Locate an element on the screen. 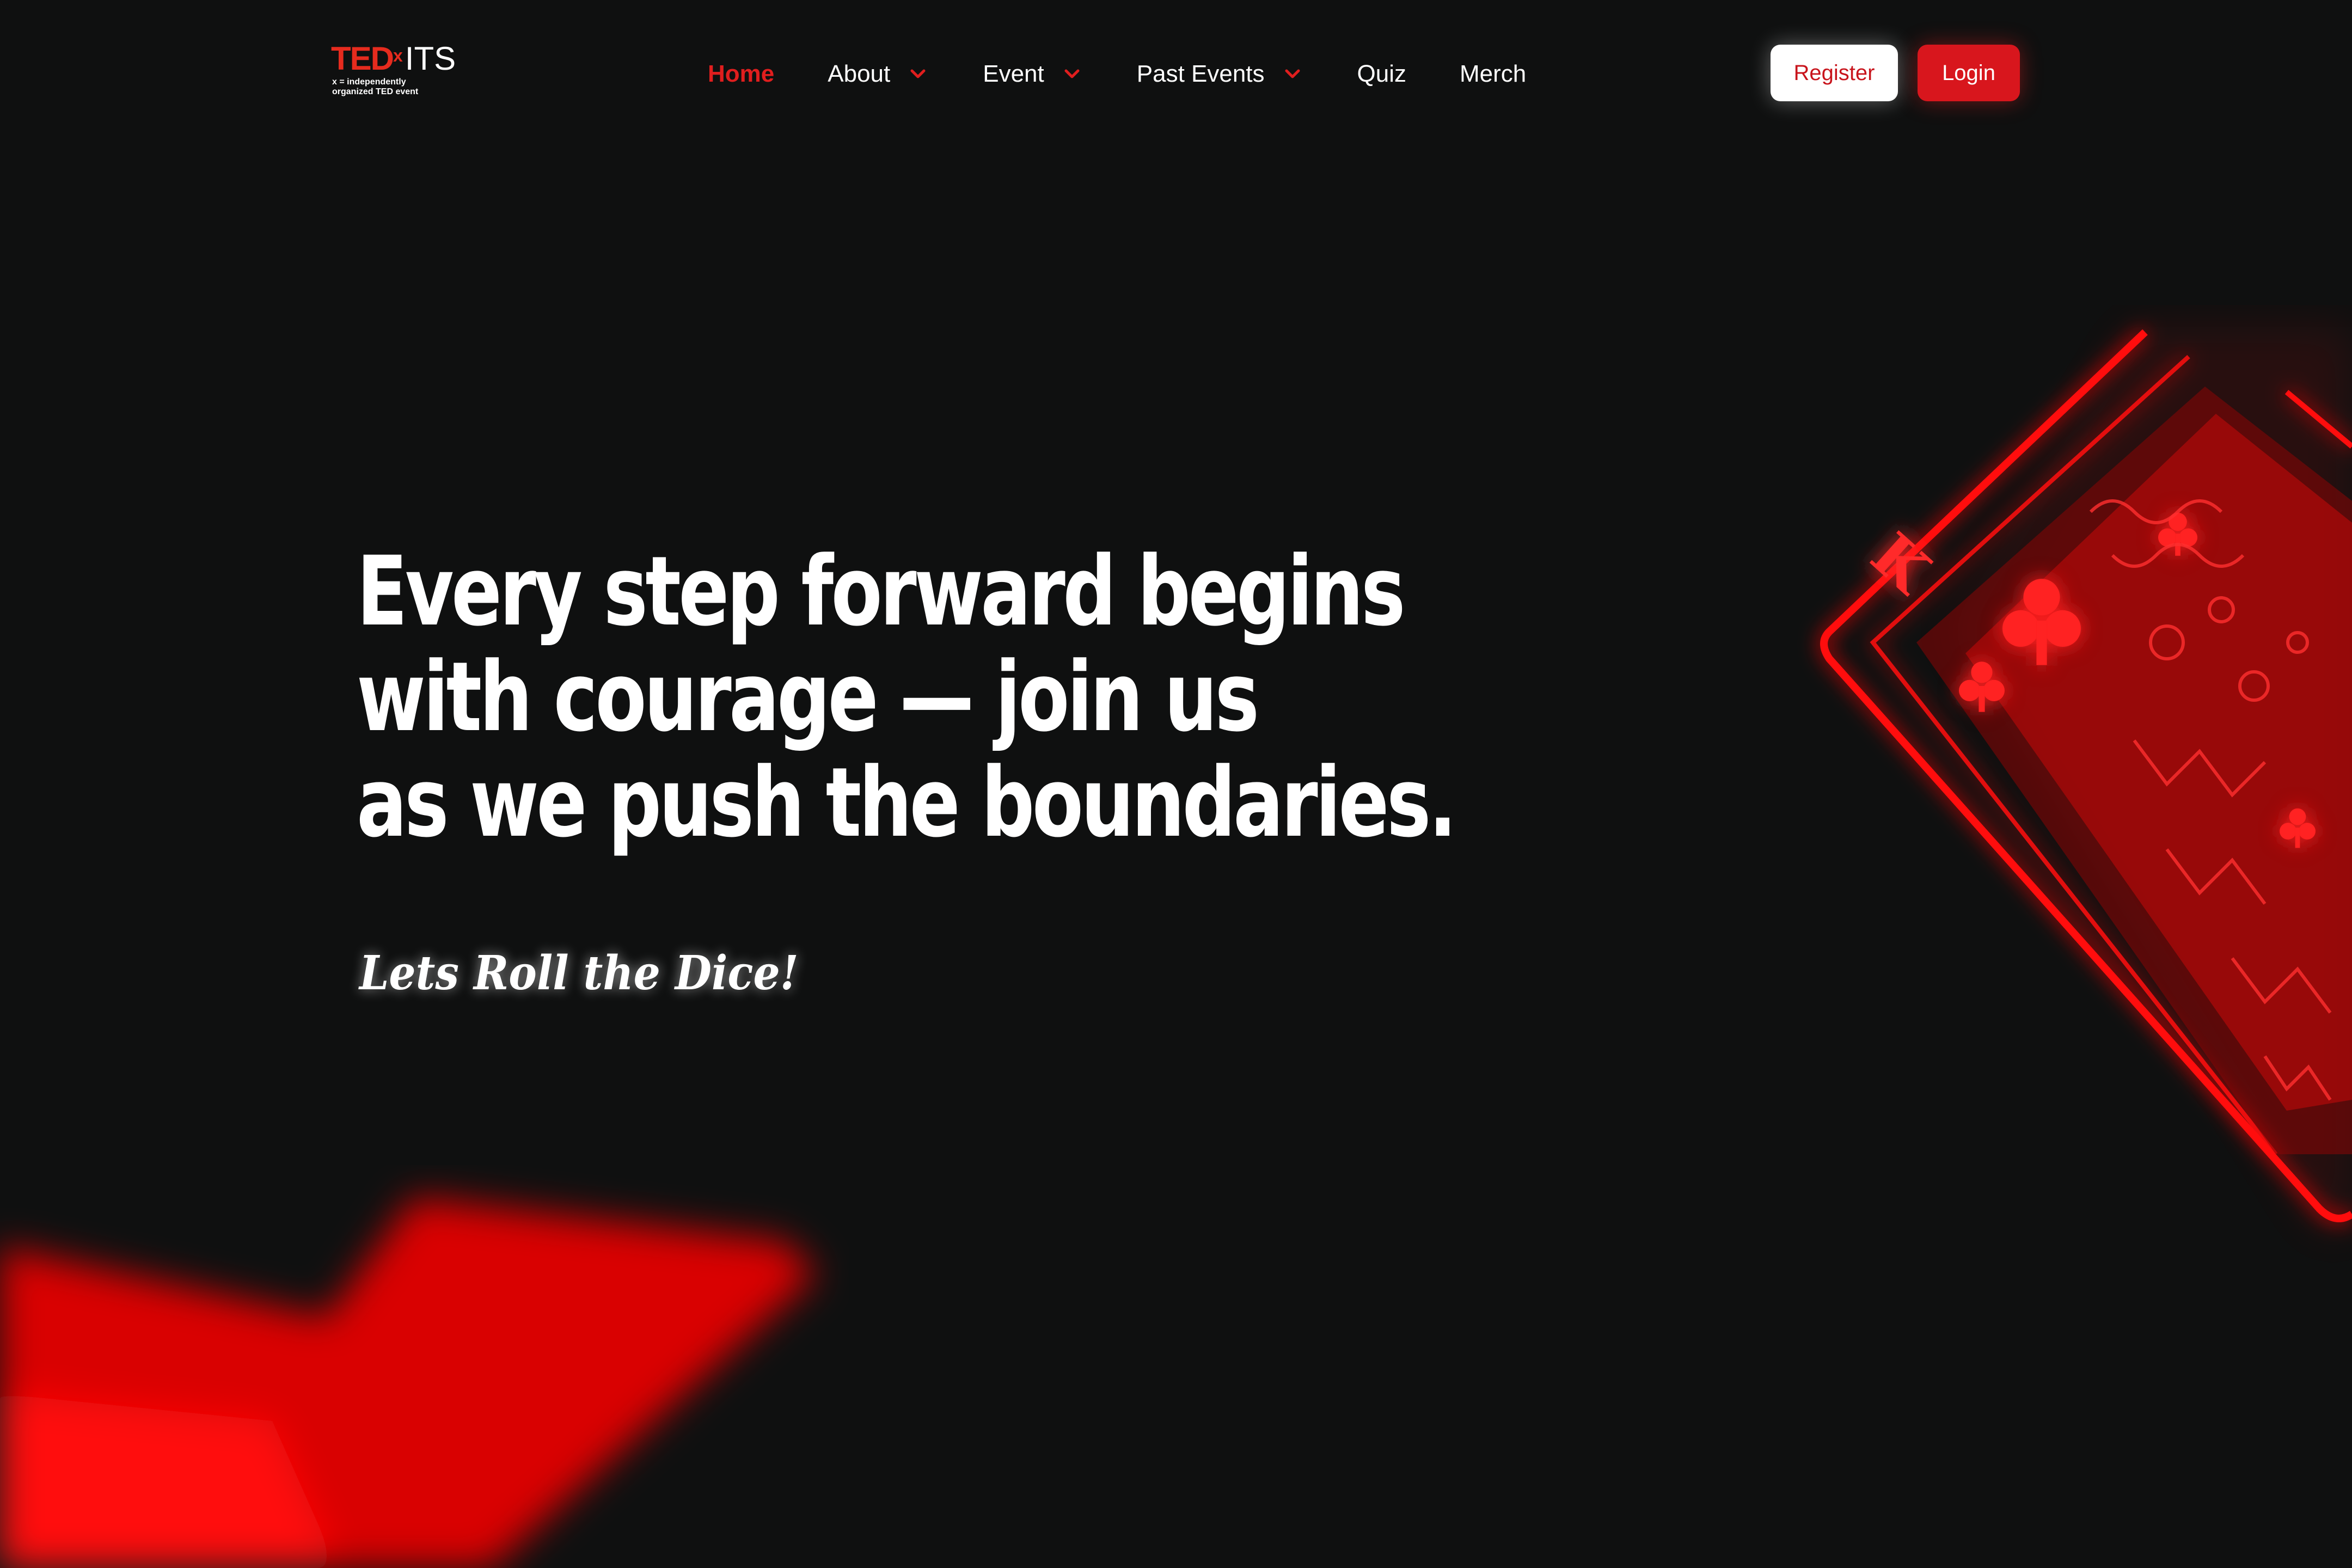 The width and height of the screenshot is (2352, 1568). nav-item-label: Event is located at coordinates (1013, 73).